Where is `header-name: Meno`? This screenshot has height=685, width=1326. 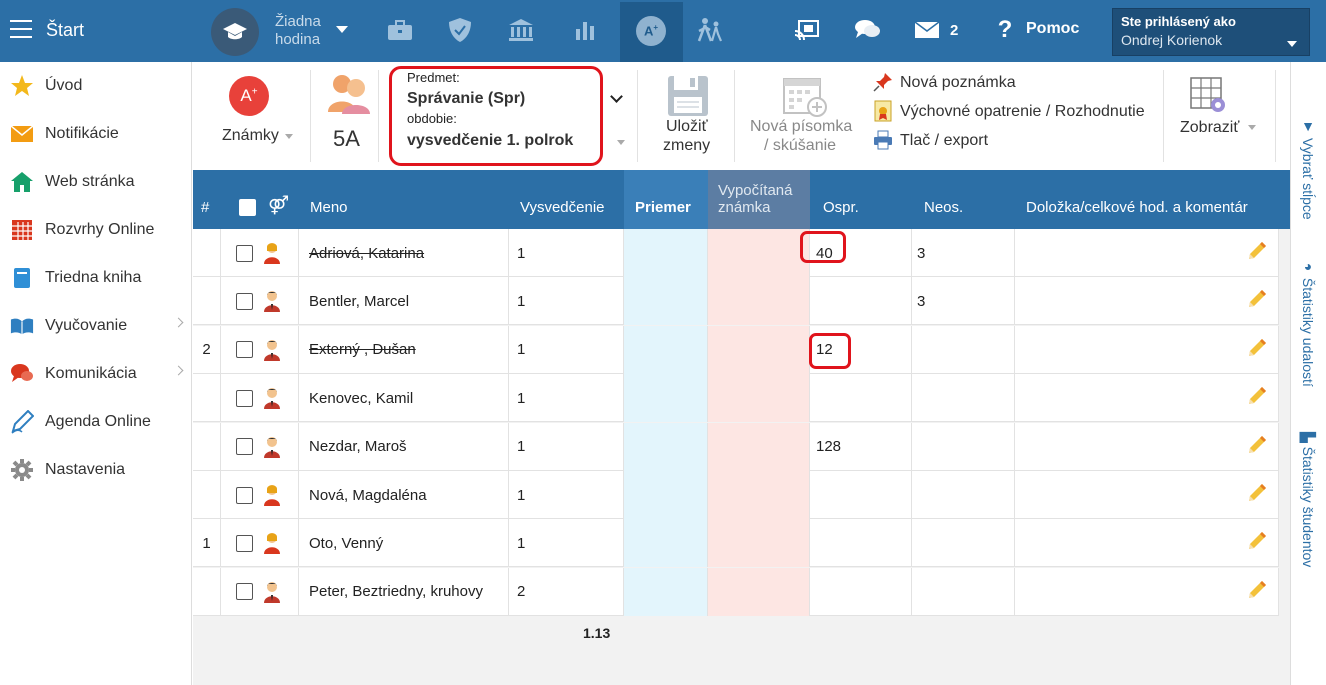
header-name: Meno is located at coordinates (329, 199).